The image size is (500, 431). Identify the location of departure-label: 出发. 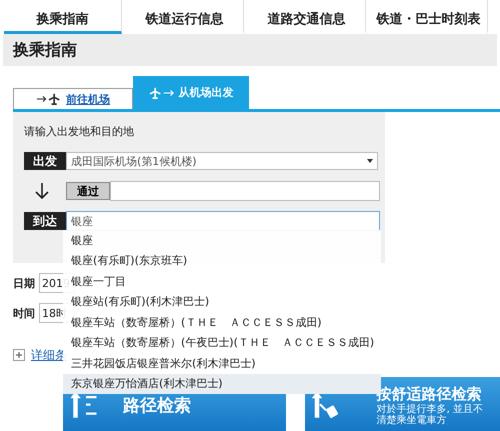
(45, 161).